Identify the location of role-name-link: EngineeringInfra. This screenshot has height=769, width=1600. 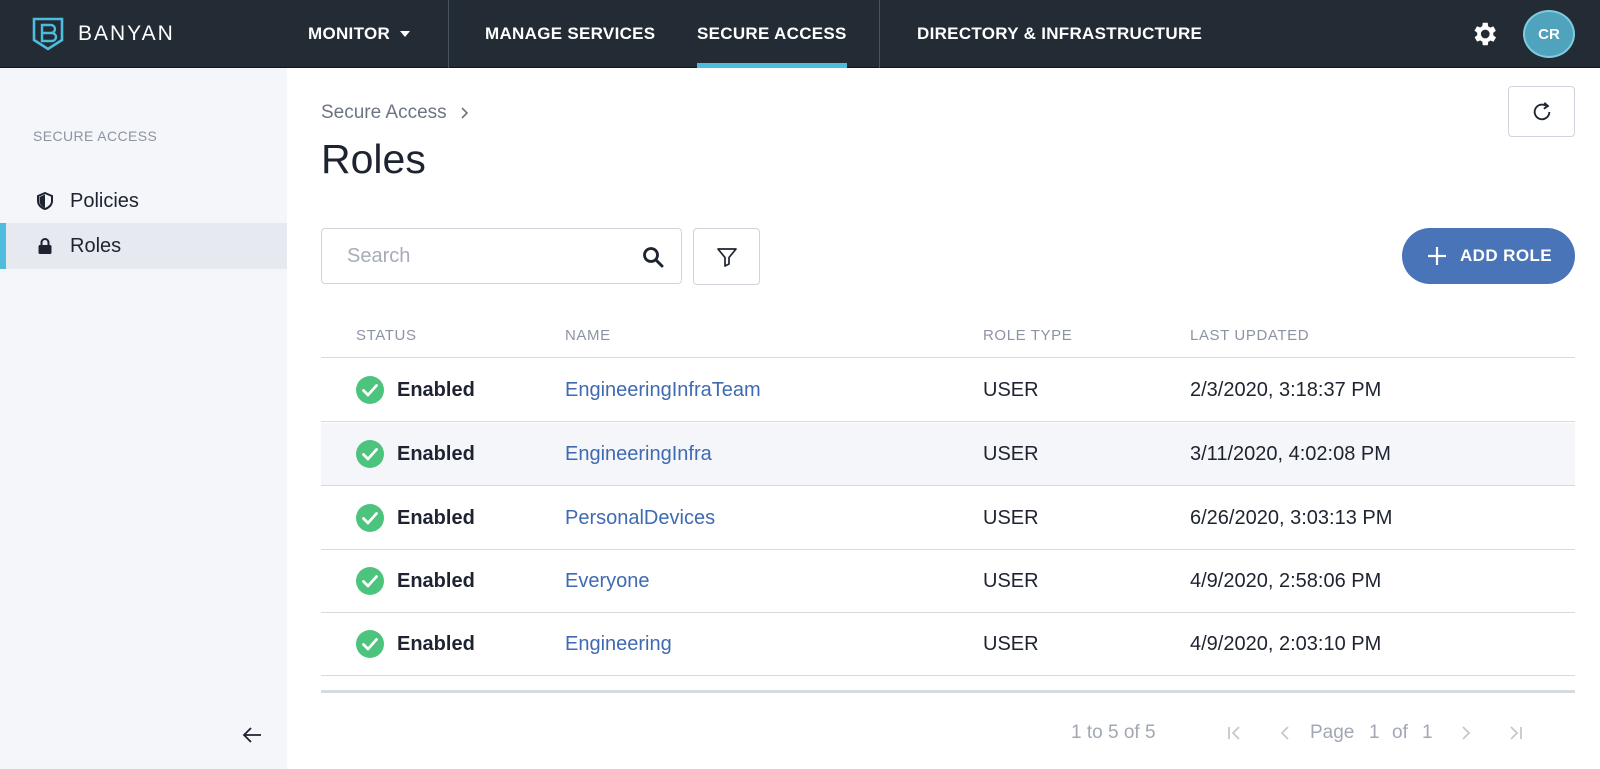
(638, 454).